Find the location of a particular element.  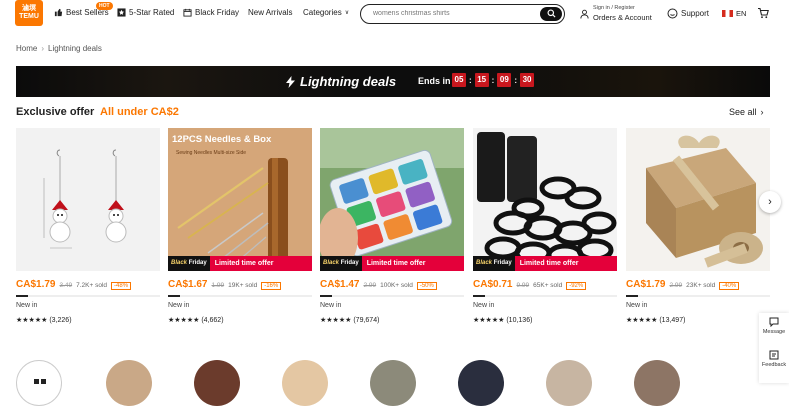

black-friday-tag: Black Friday is located at coordinates (189, 263).